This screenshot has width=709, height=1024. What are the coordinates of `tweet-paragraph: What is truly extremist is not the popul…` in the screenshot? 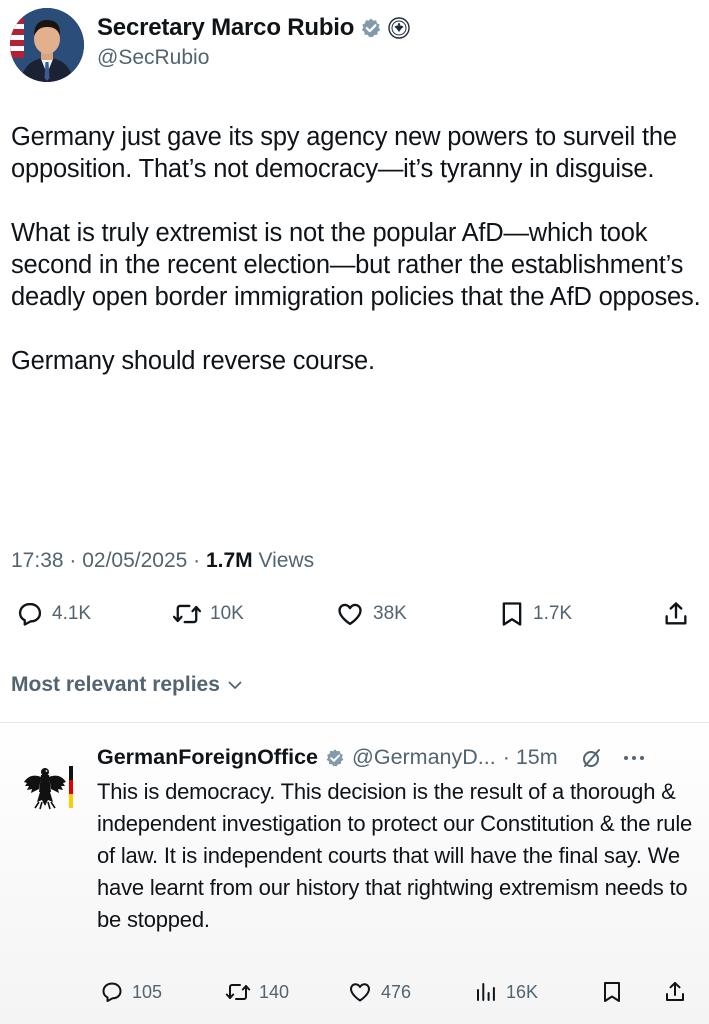 It's located at (356, 265).